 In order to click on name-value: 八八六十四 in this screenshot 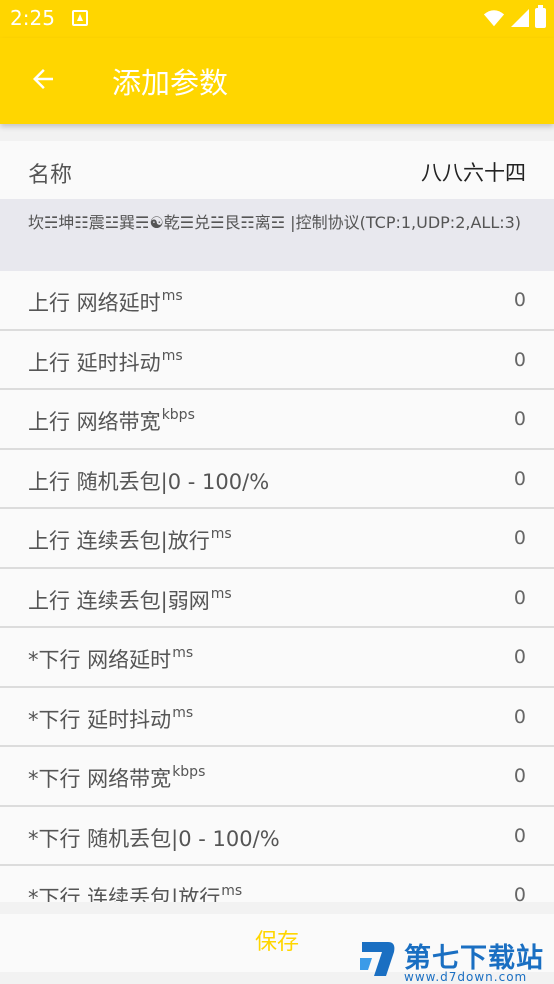, I will do `click(473, 172)`.